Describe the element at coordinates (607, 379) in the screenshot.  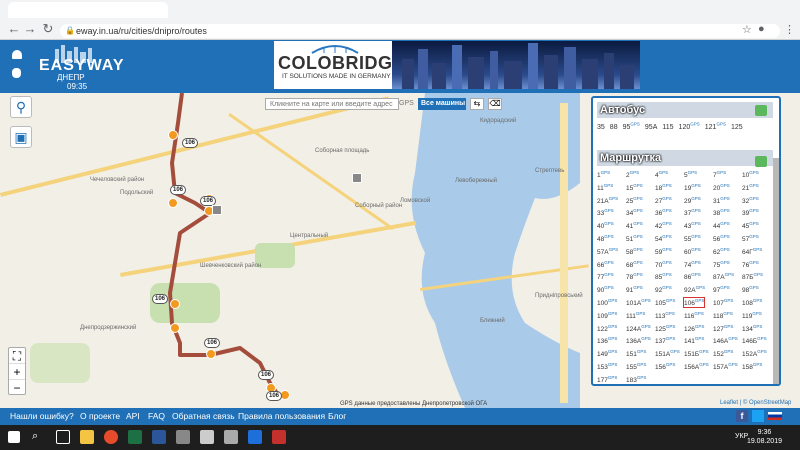
I see `minibus-route-item: 177GPS` at that location.